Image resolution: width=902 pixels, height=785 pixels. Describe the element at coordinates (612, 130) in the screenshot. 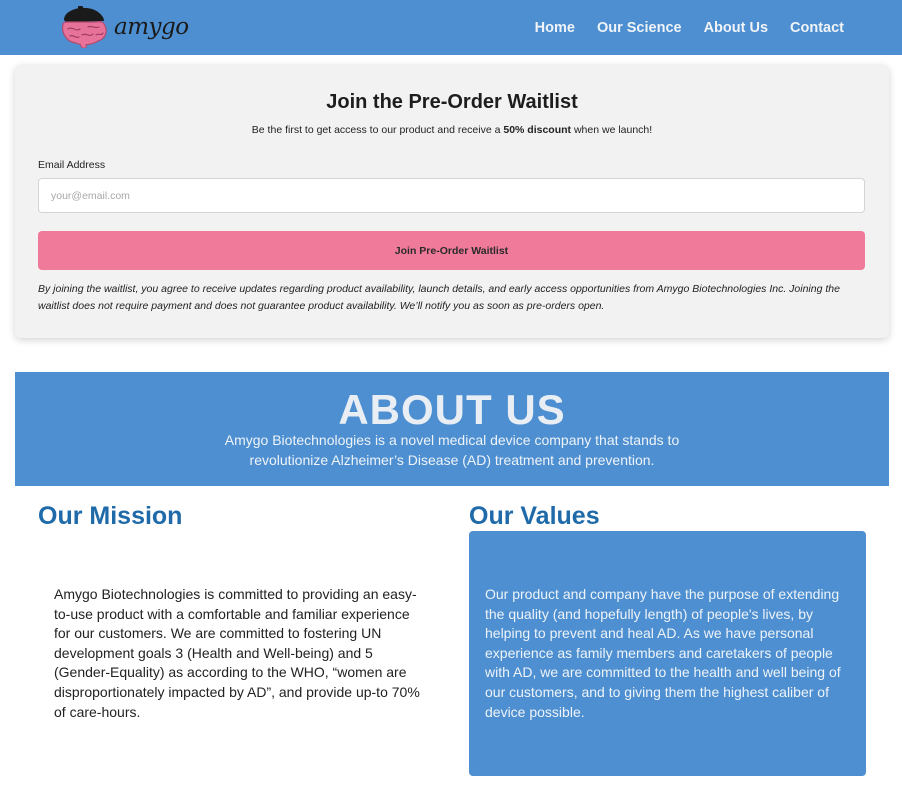

I see `subtitle-text-after: when we launch!` at that location.